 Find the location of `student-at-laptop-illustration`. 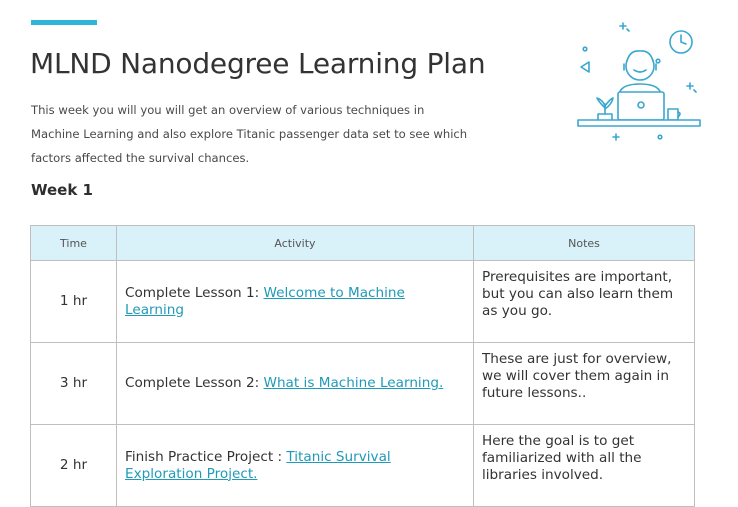

student-at-laptop-illustration is located at coordinates (639, 81).